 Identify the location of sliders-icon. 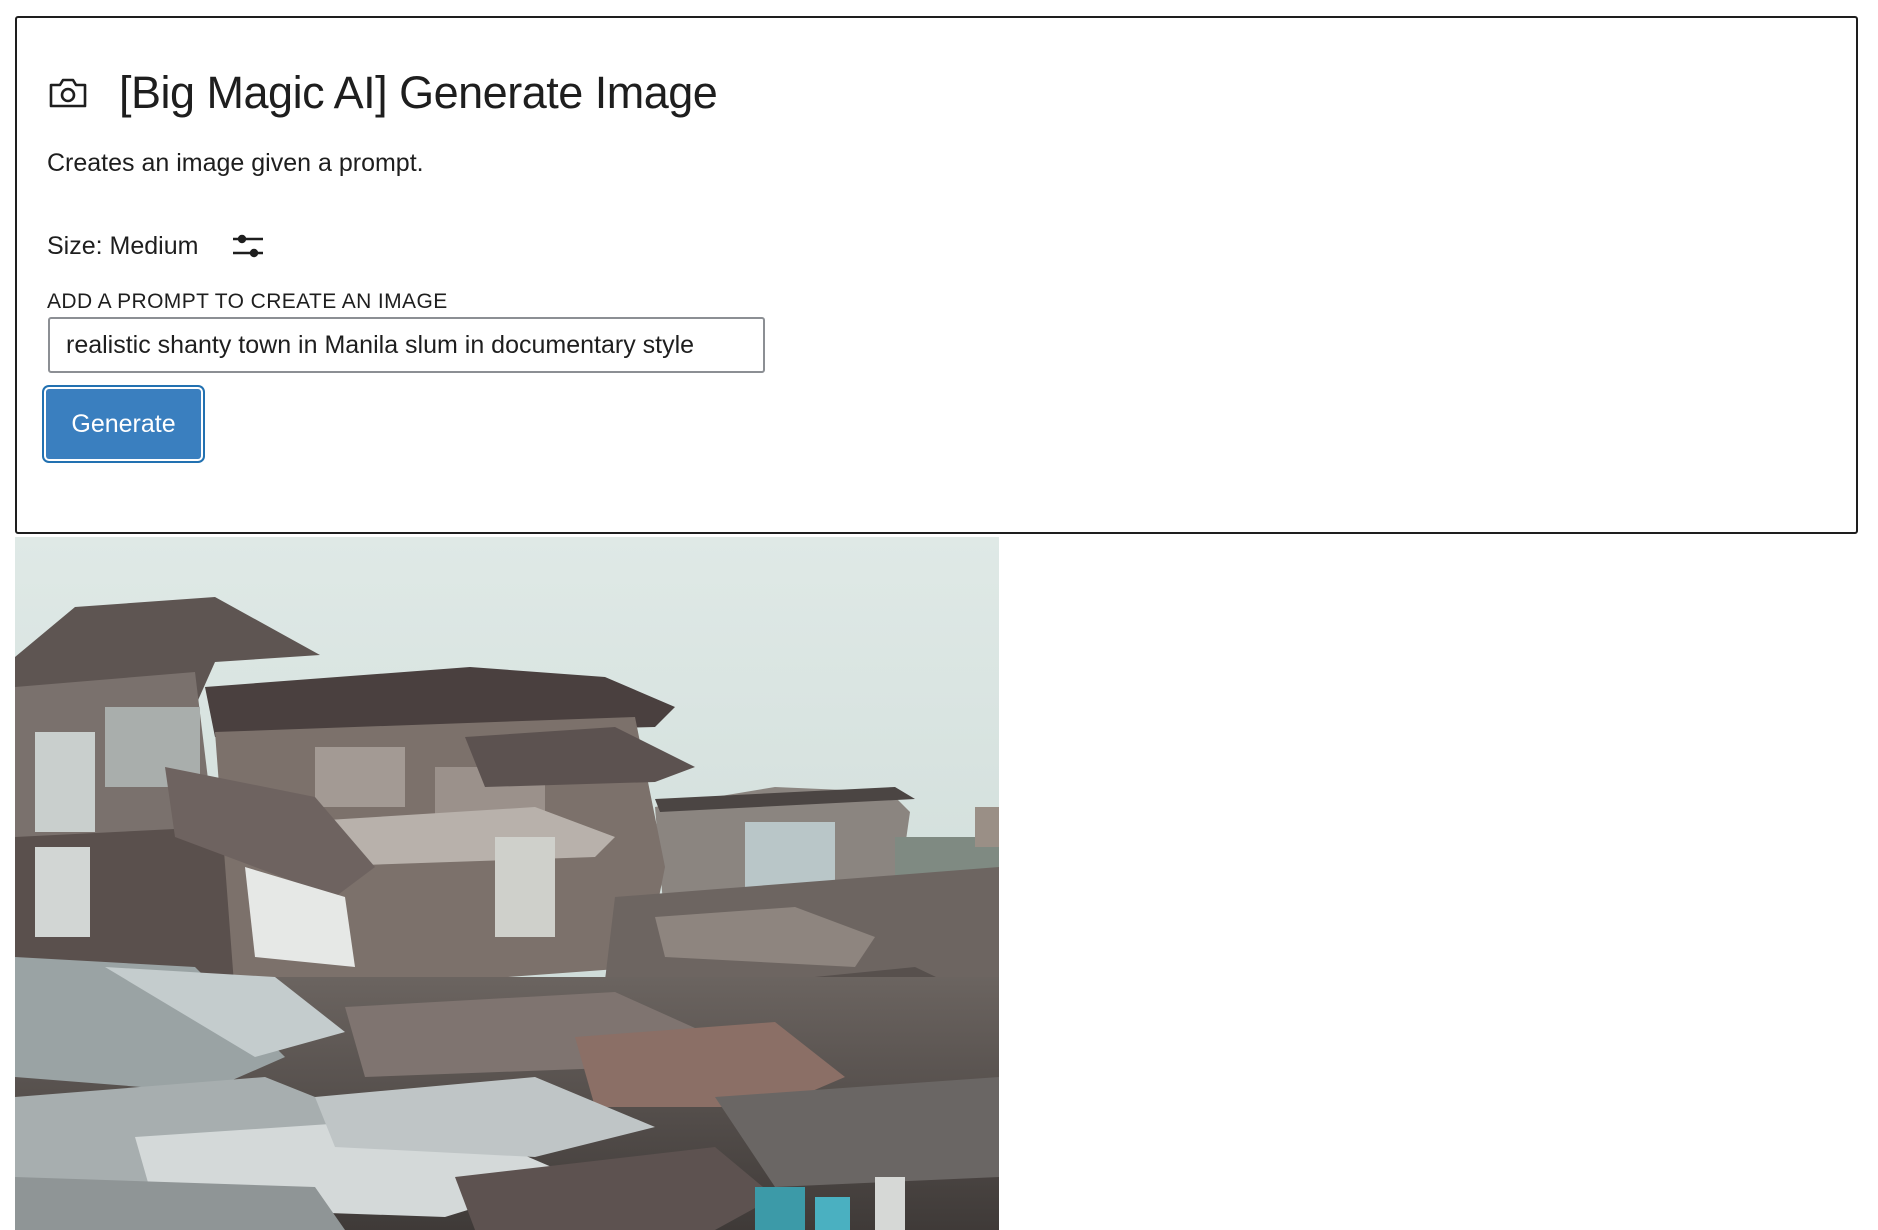
(248, 246).